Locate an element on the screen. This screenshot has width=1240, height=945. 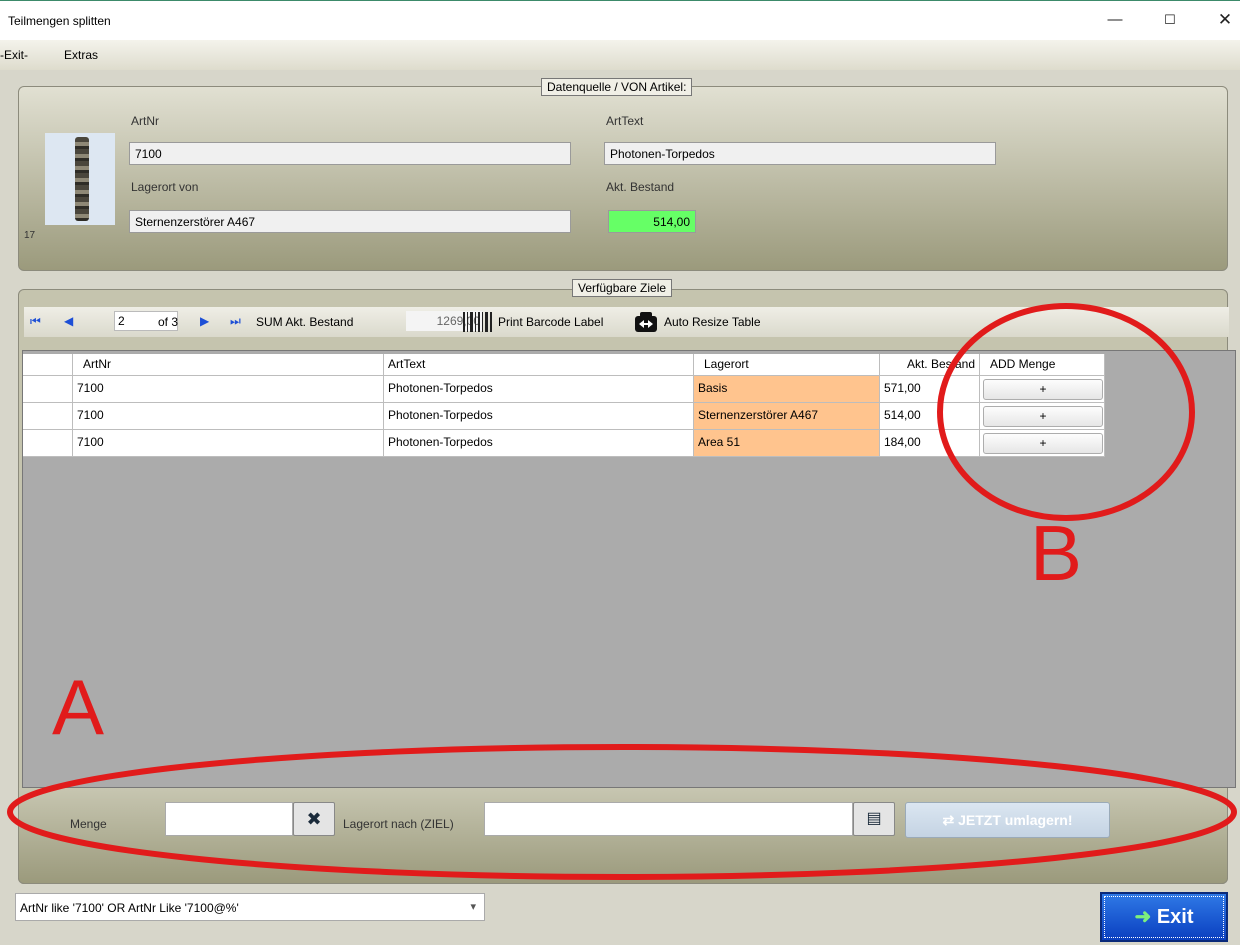
minimize-button: — is located at coordinates (1115, 20).